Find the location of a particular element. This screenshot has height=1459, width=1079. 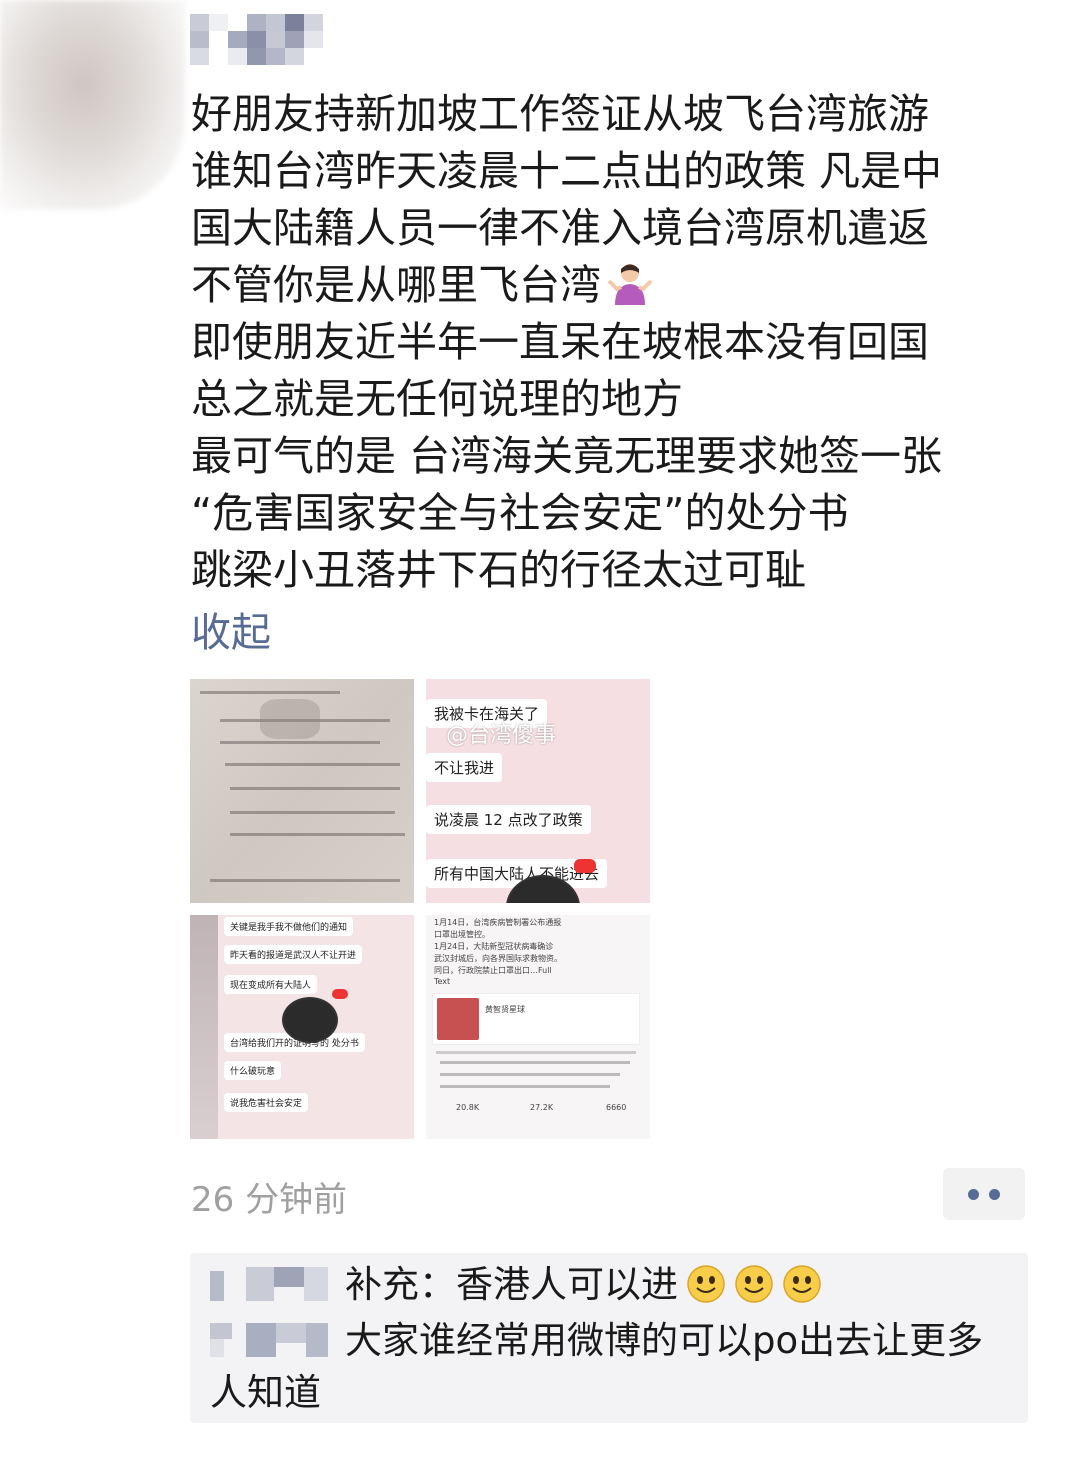

post-timestamp: 26 分钟前 is located at coordinates (269, 1200).